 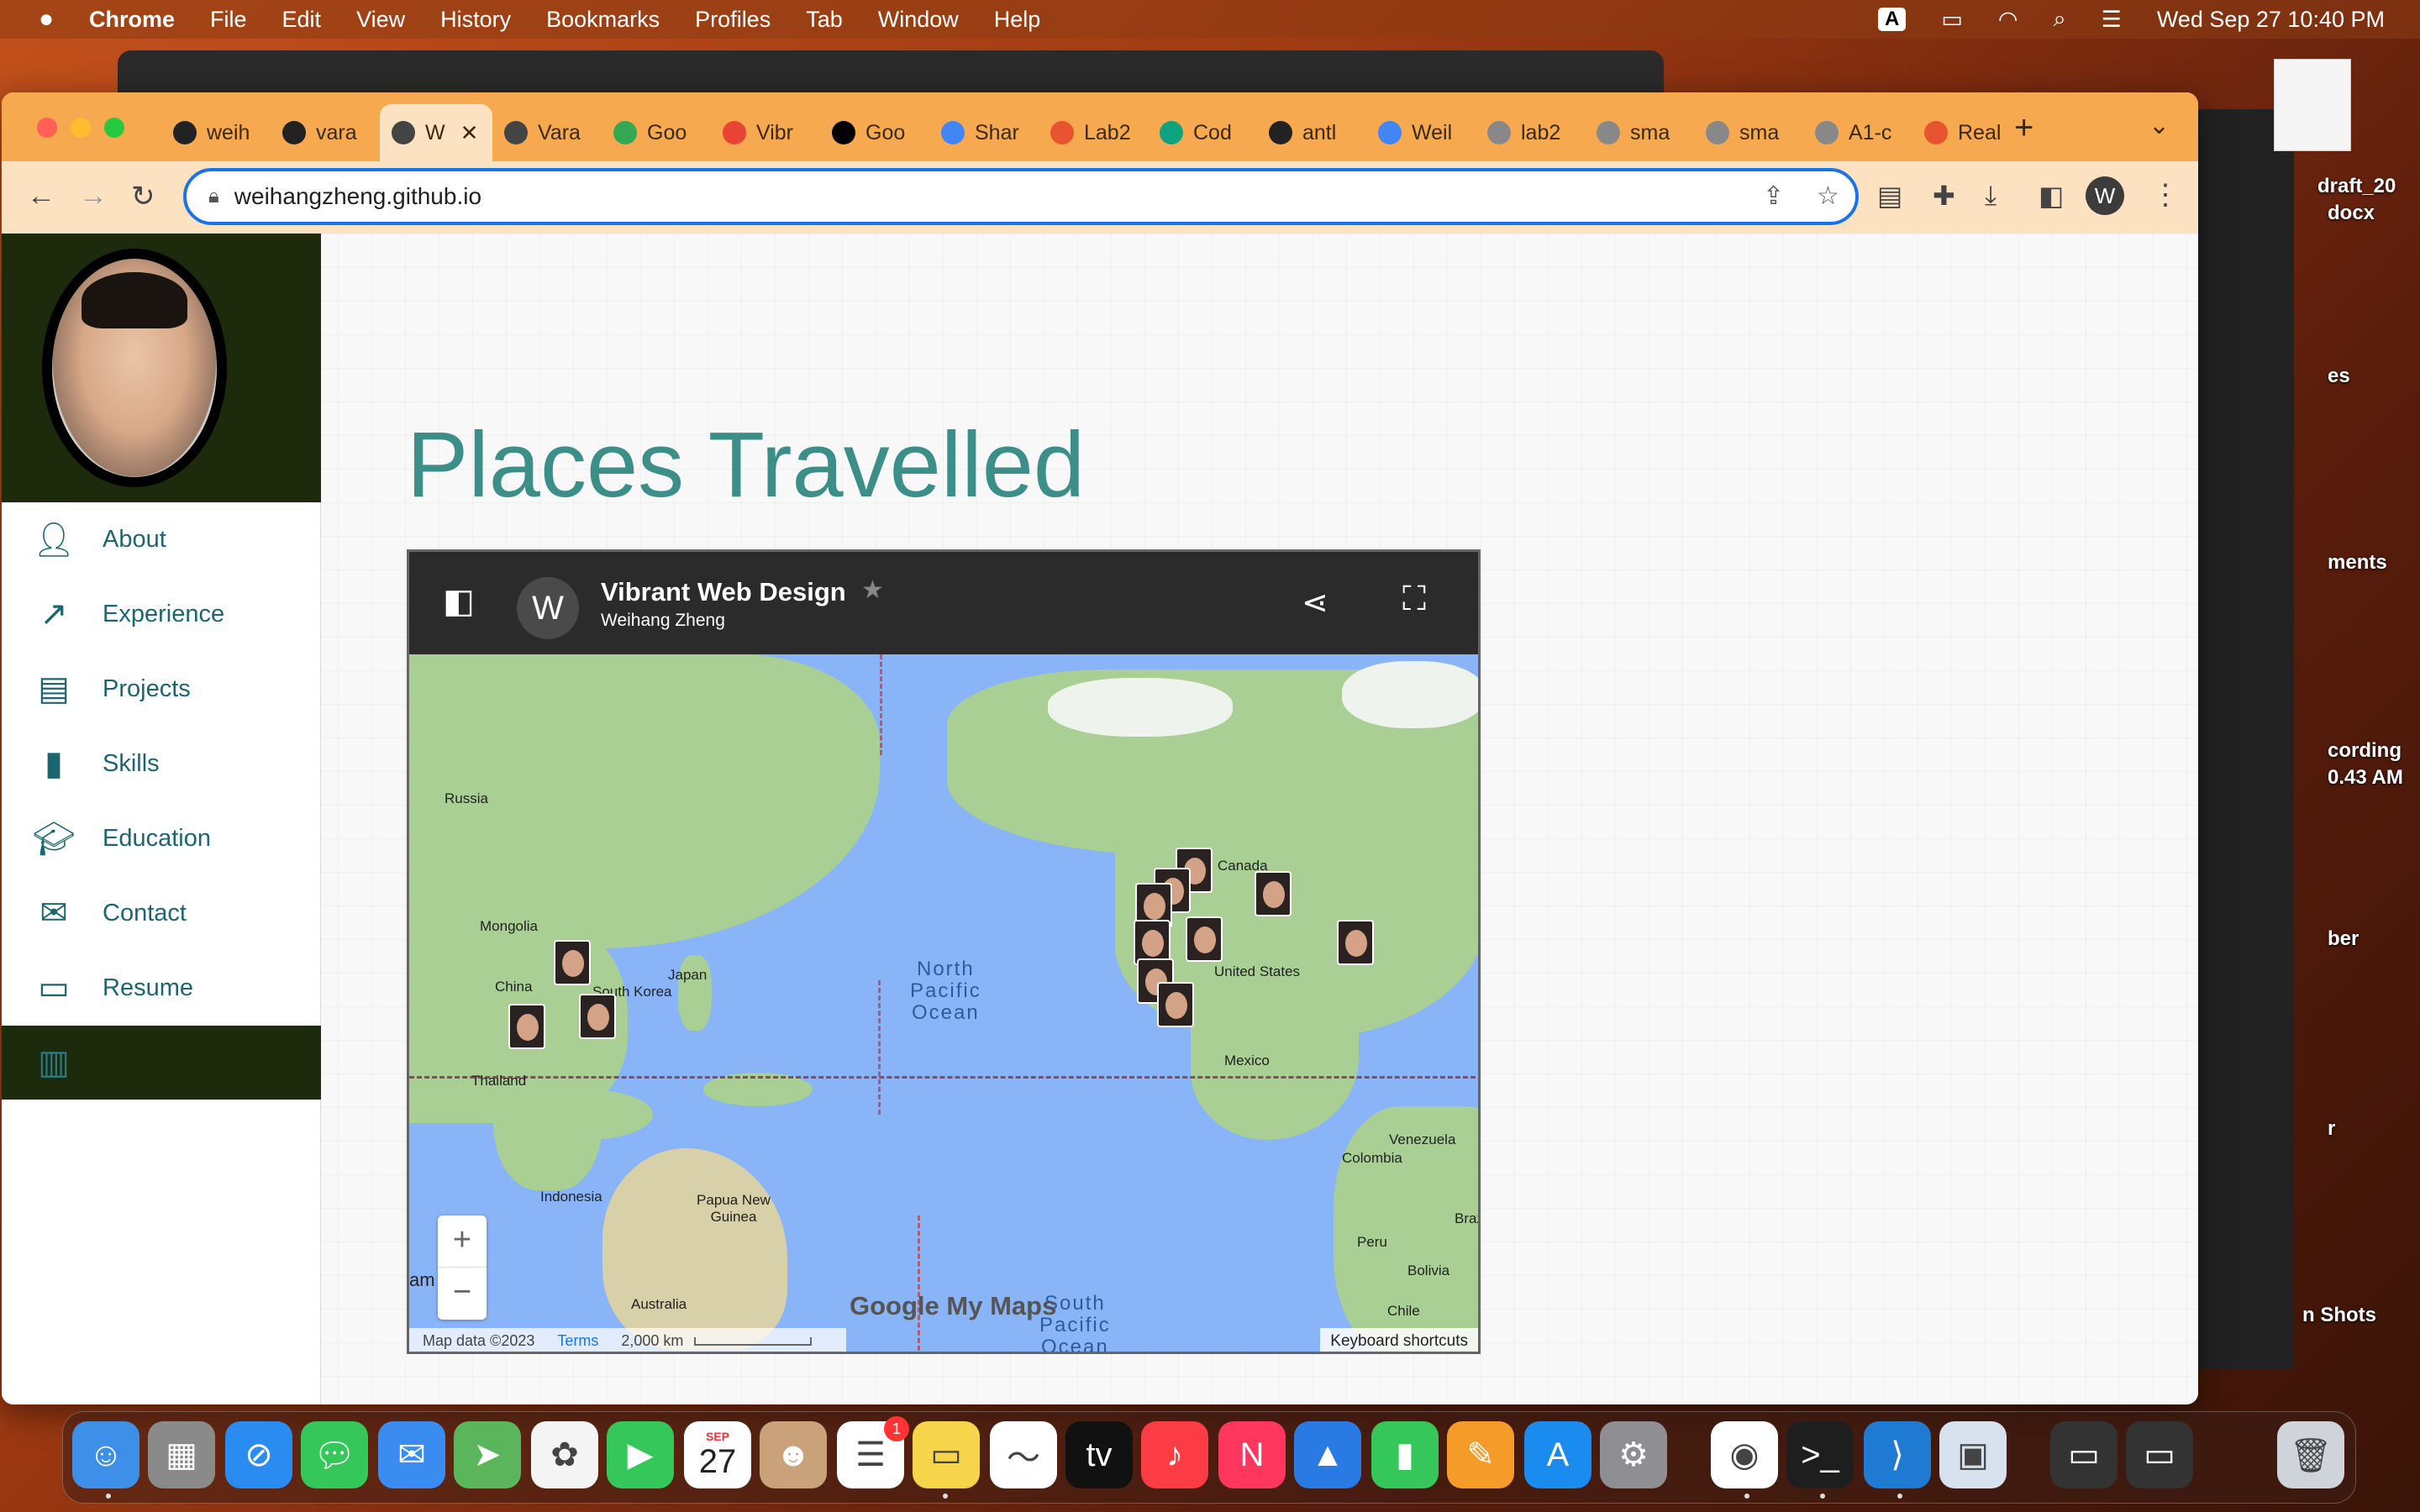 I want to click on menu-help: Help, so click(x=1018, y=20).